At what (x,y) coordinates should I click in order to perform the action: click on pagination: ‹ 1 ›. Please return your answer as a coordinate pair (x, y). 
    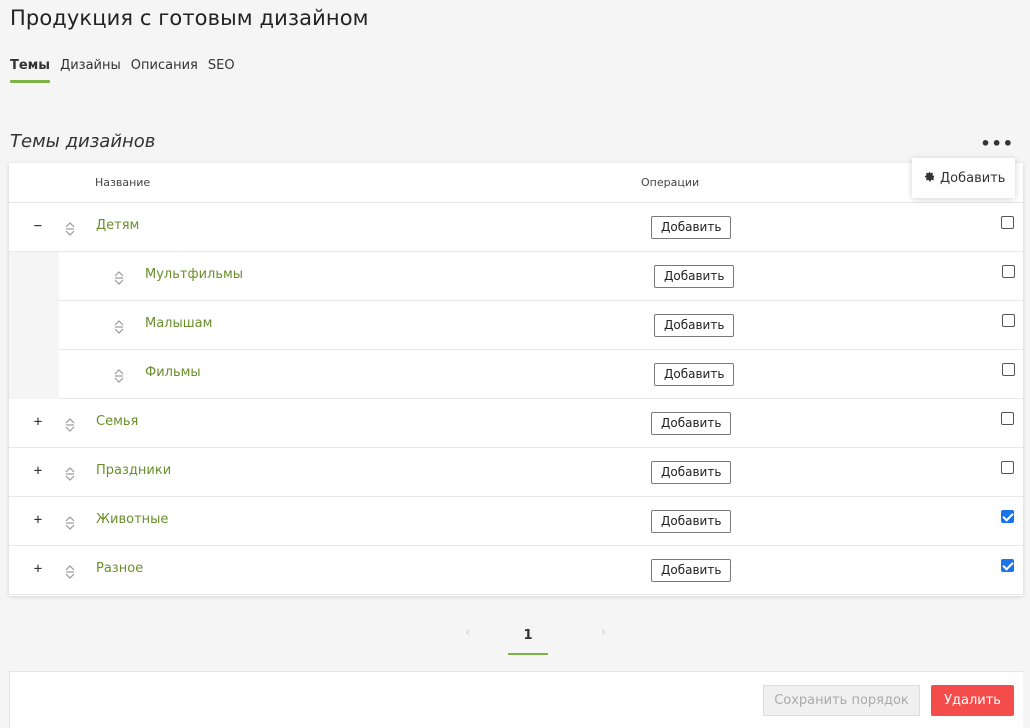
    Looking at the image, I should click on (515, 640).